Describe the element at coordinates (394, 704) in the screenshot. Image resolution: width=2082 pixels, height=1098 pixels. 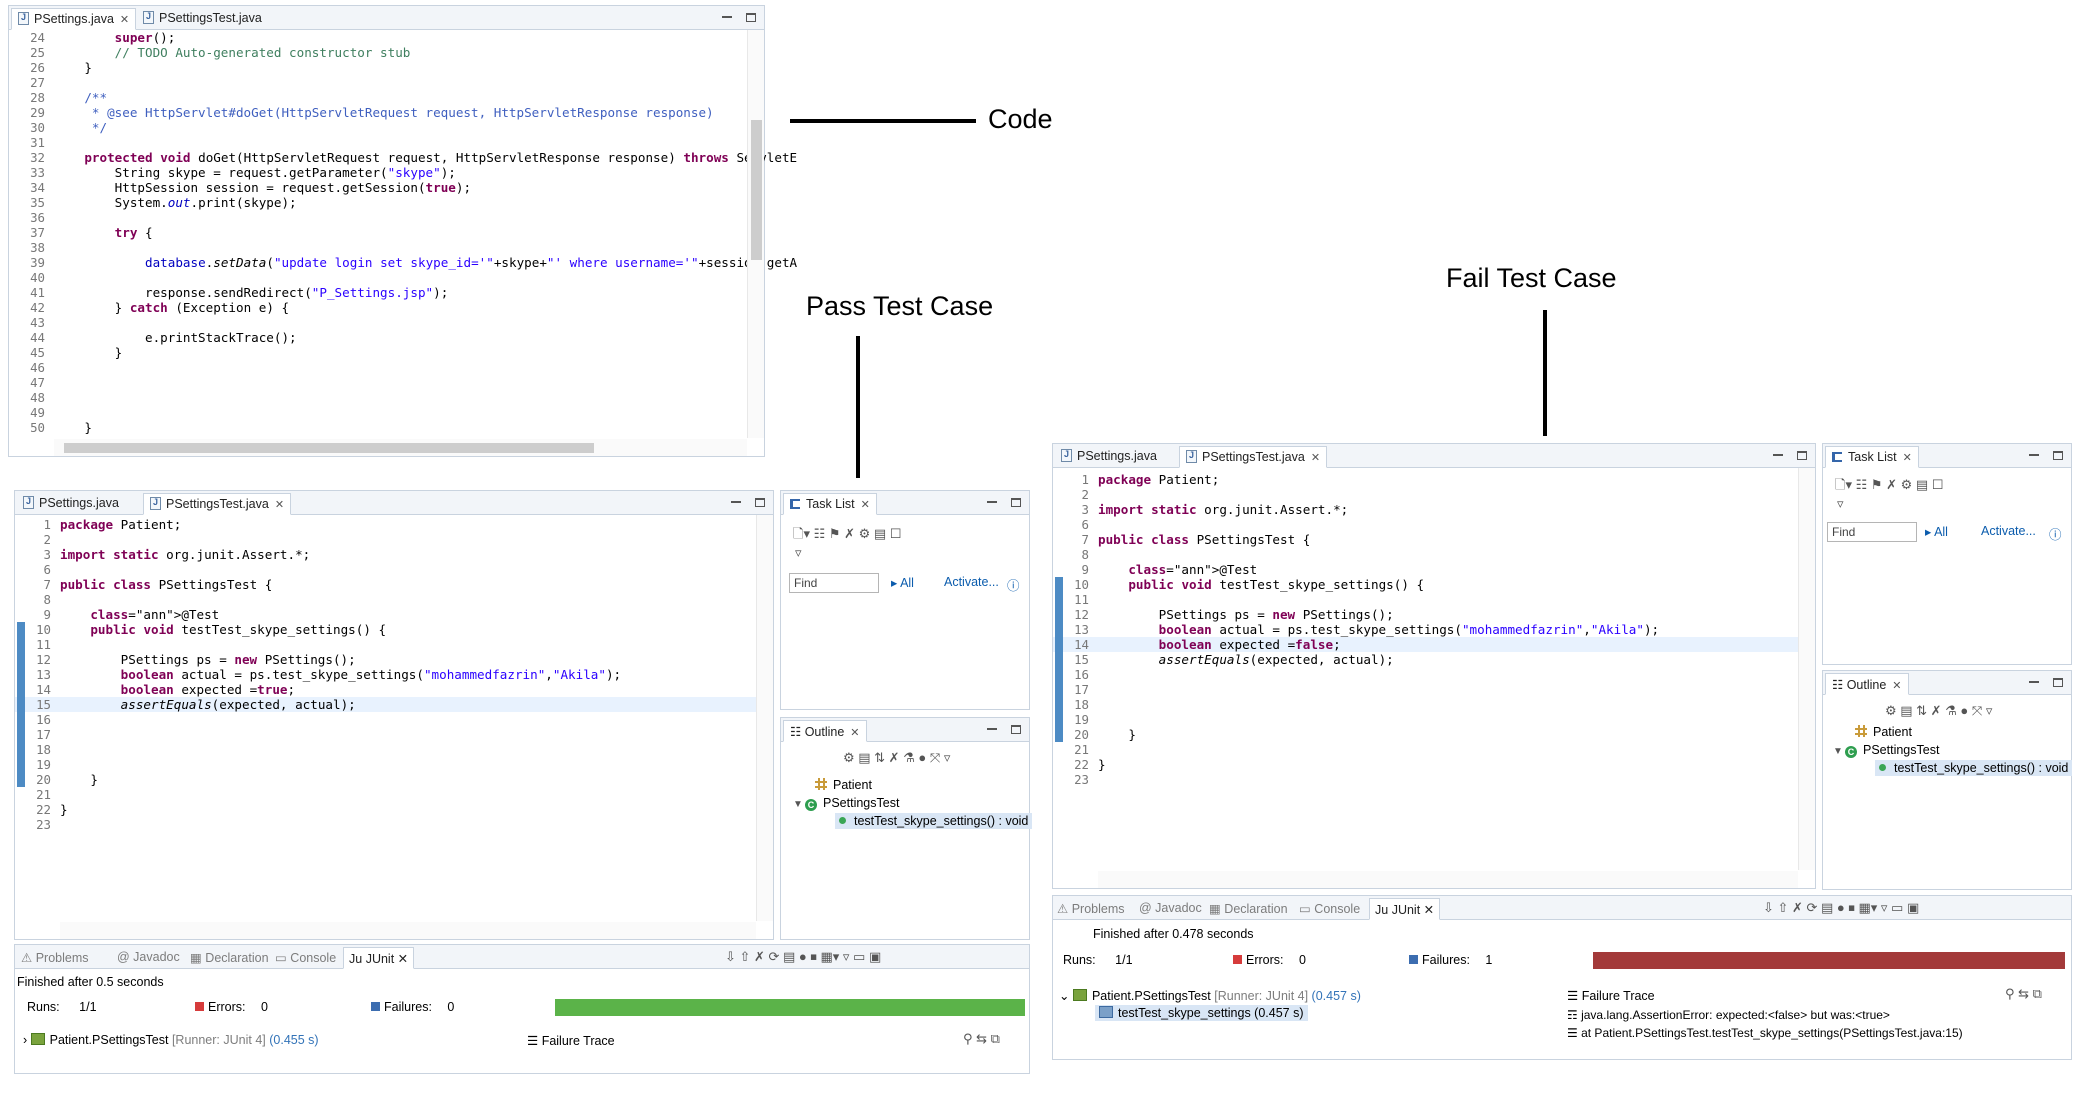
I see `code-line: 15 assertEquals(expected, actual);` at that location.